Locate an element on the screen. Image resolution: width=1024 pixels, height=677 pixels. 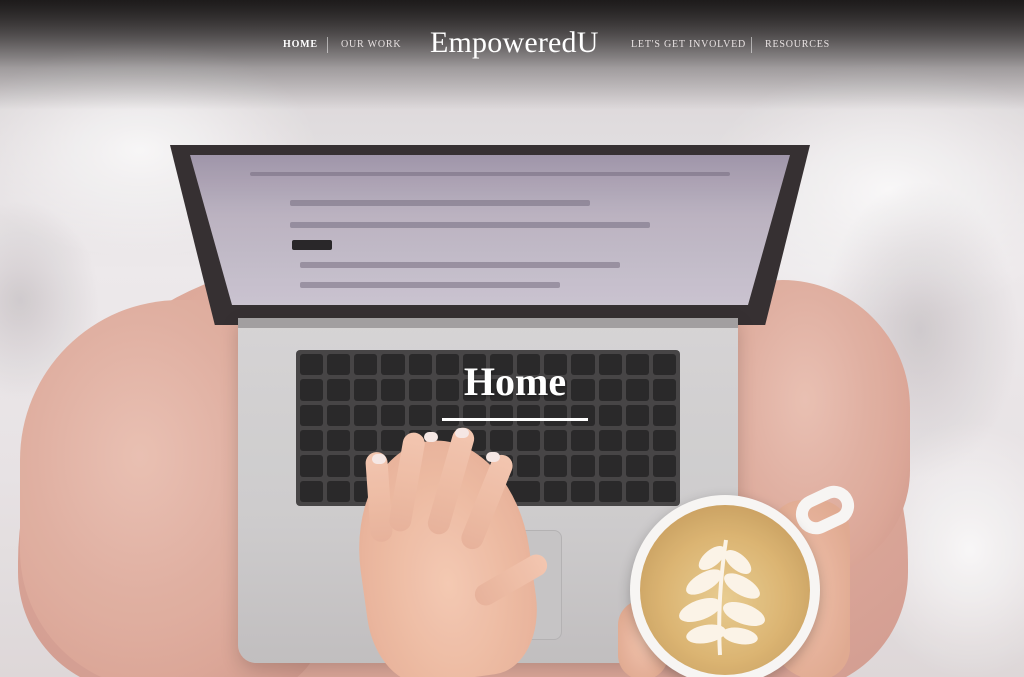
brand-logo: EmpoweredU is located at coordinates (514, 43).